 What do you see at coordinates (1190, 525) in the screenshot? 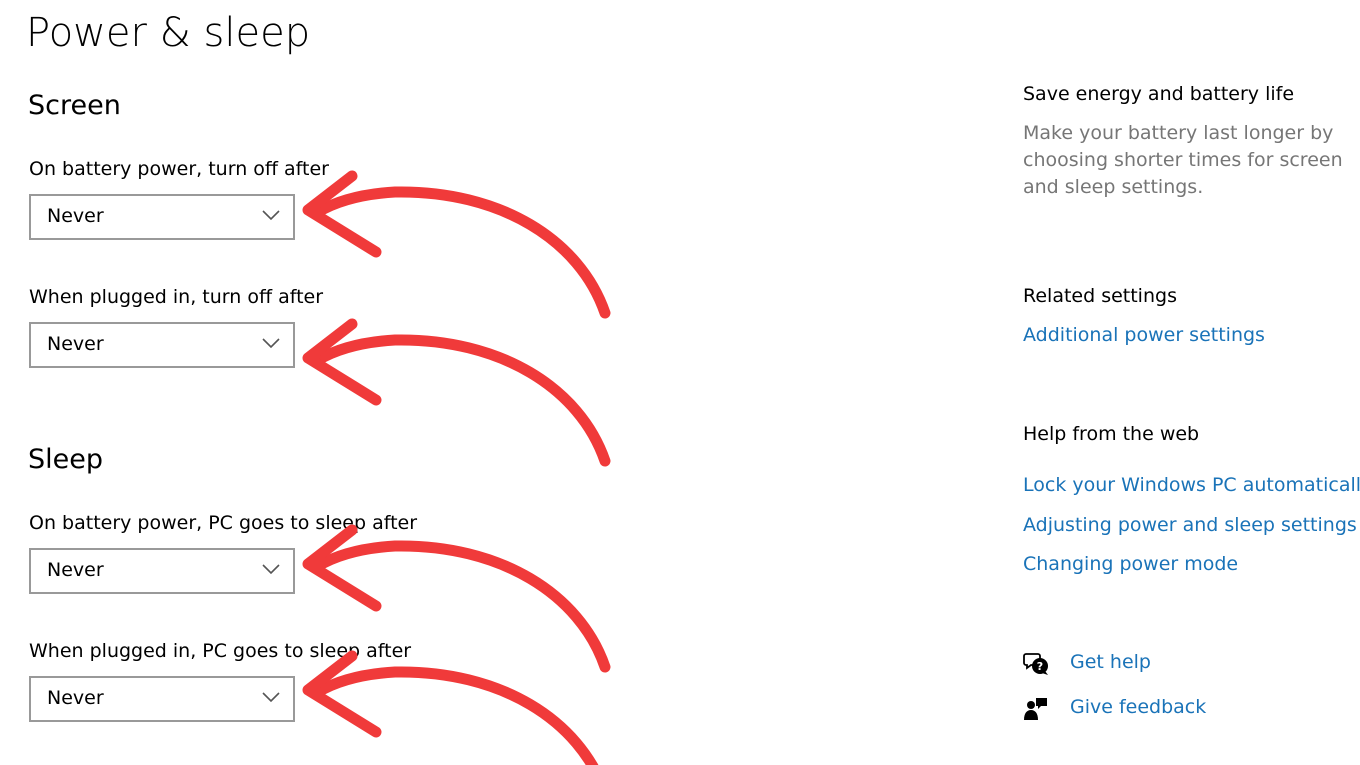
I see `adjusting-power-link: Adjusting power and sleep settings` at bounding box center [1190, 525].